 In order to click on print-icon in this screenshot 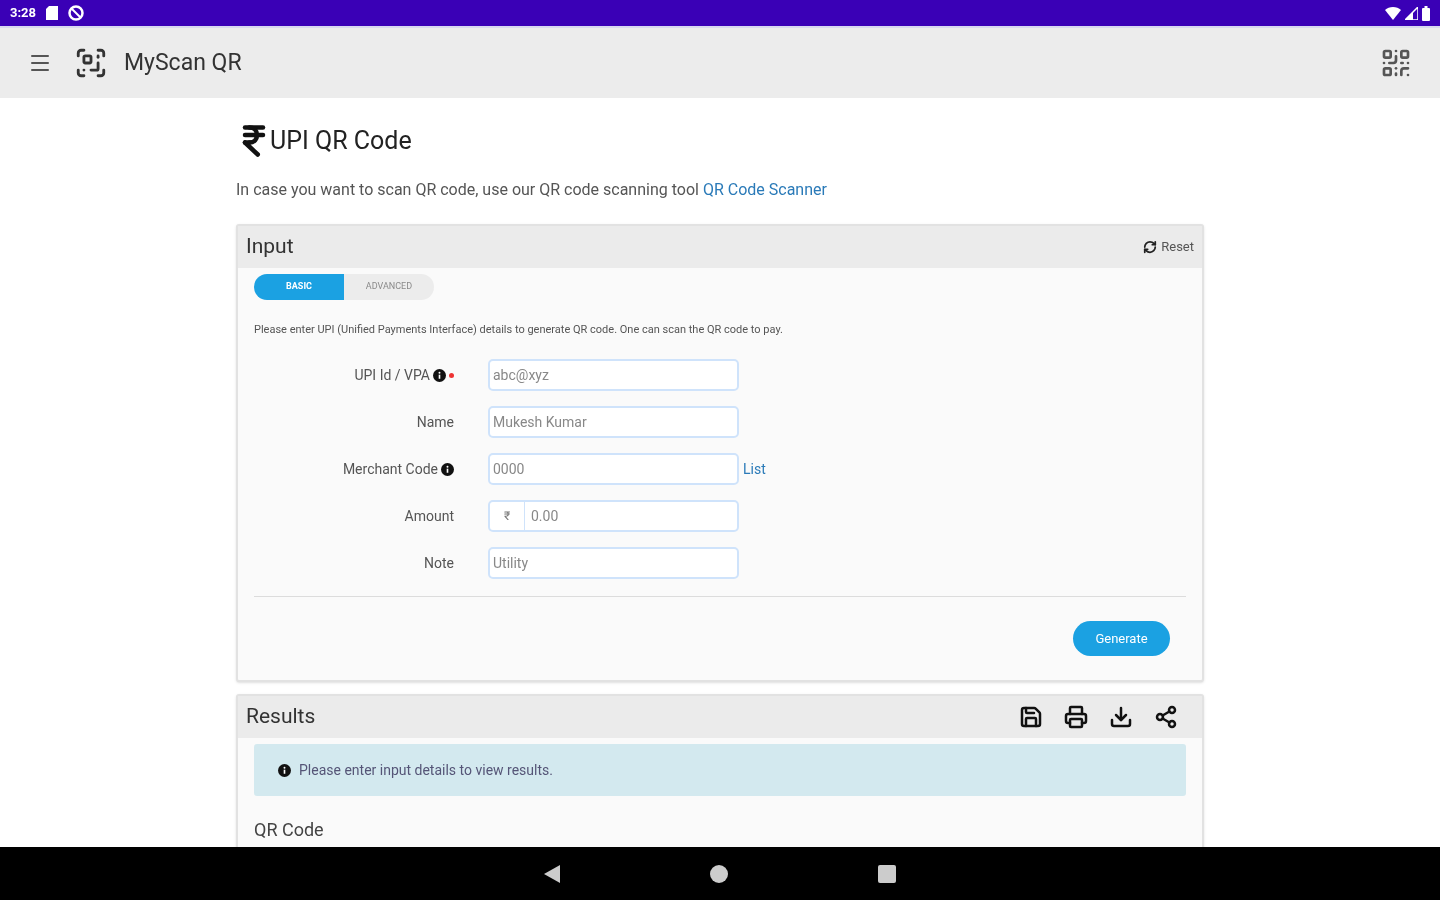, I will do `click(1076, 717)`.